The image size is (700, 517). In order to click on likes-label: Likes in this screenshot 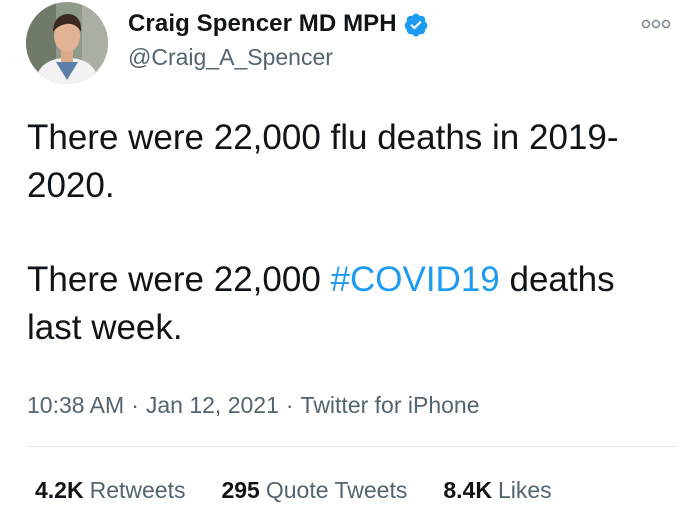, I will do `click(524, 490)`.